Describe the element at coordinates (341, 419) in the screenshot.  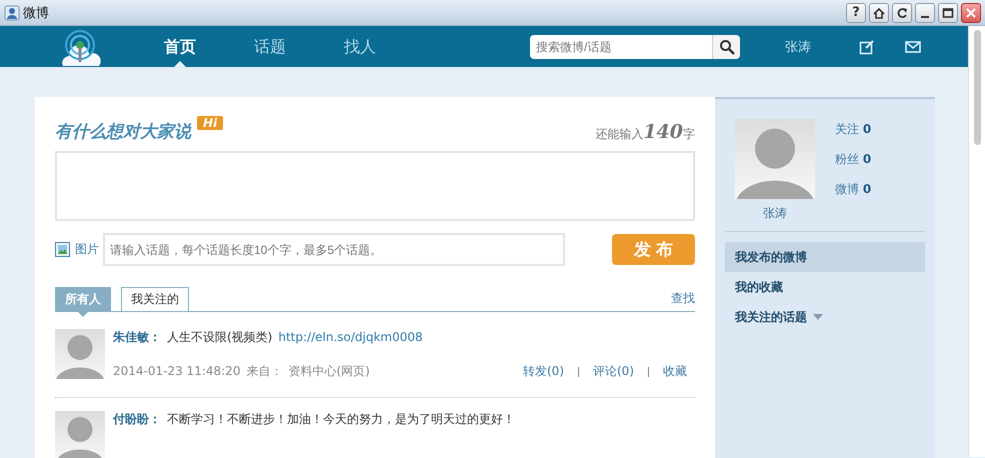
I see `post-text: 不断学习！不断进步！加油！今天的努力，是为了明天过的更好！` at that location.